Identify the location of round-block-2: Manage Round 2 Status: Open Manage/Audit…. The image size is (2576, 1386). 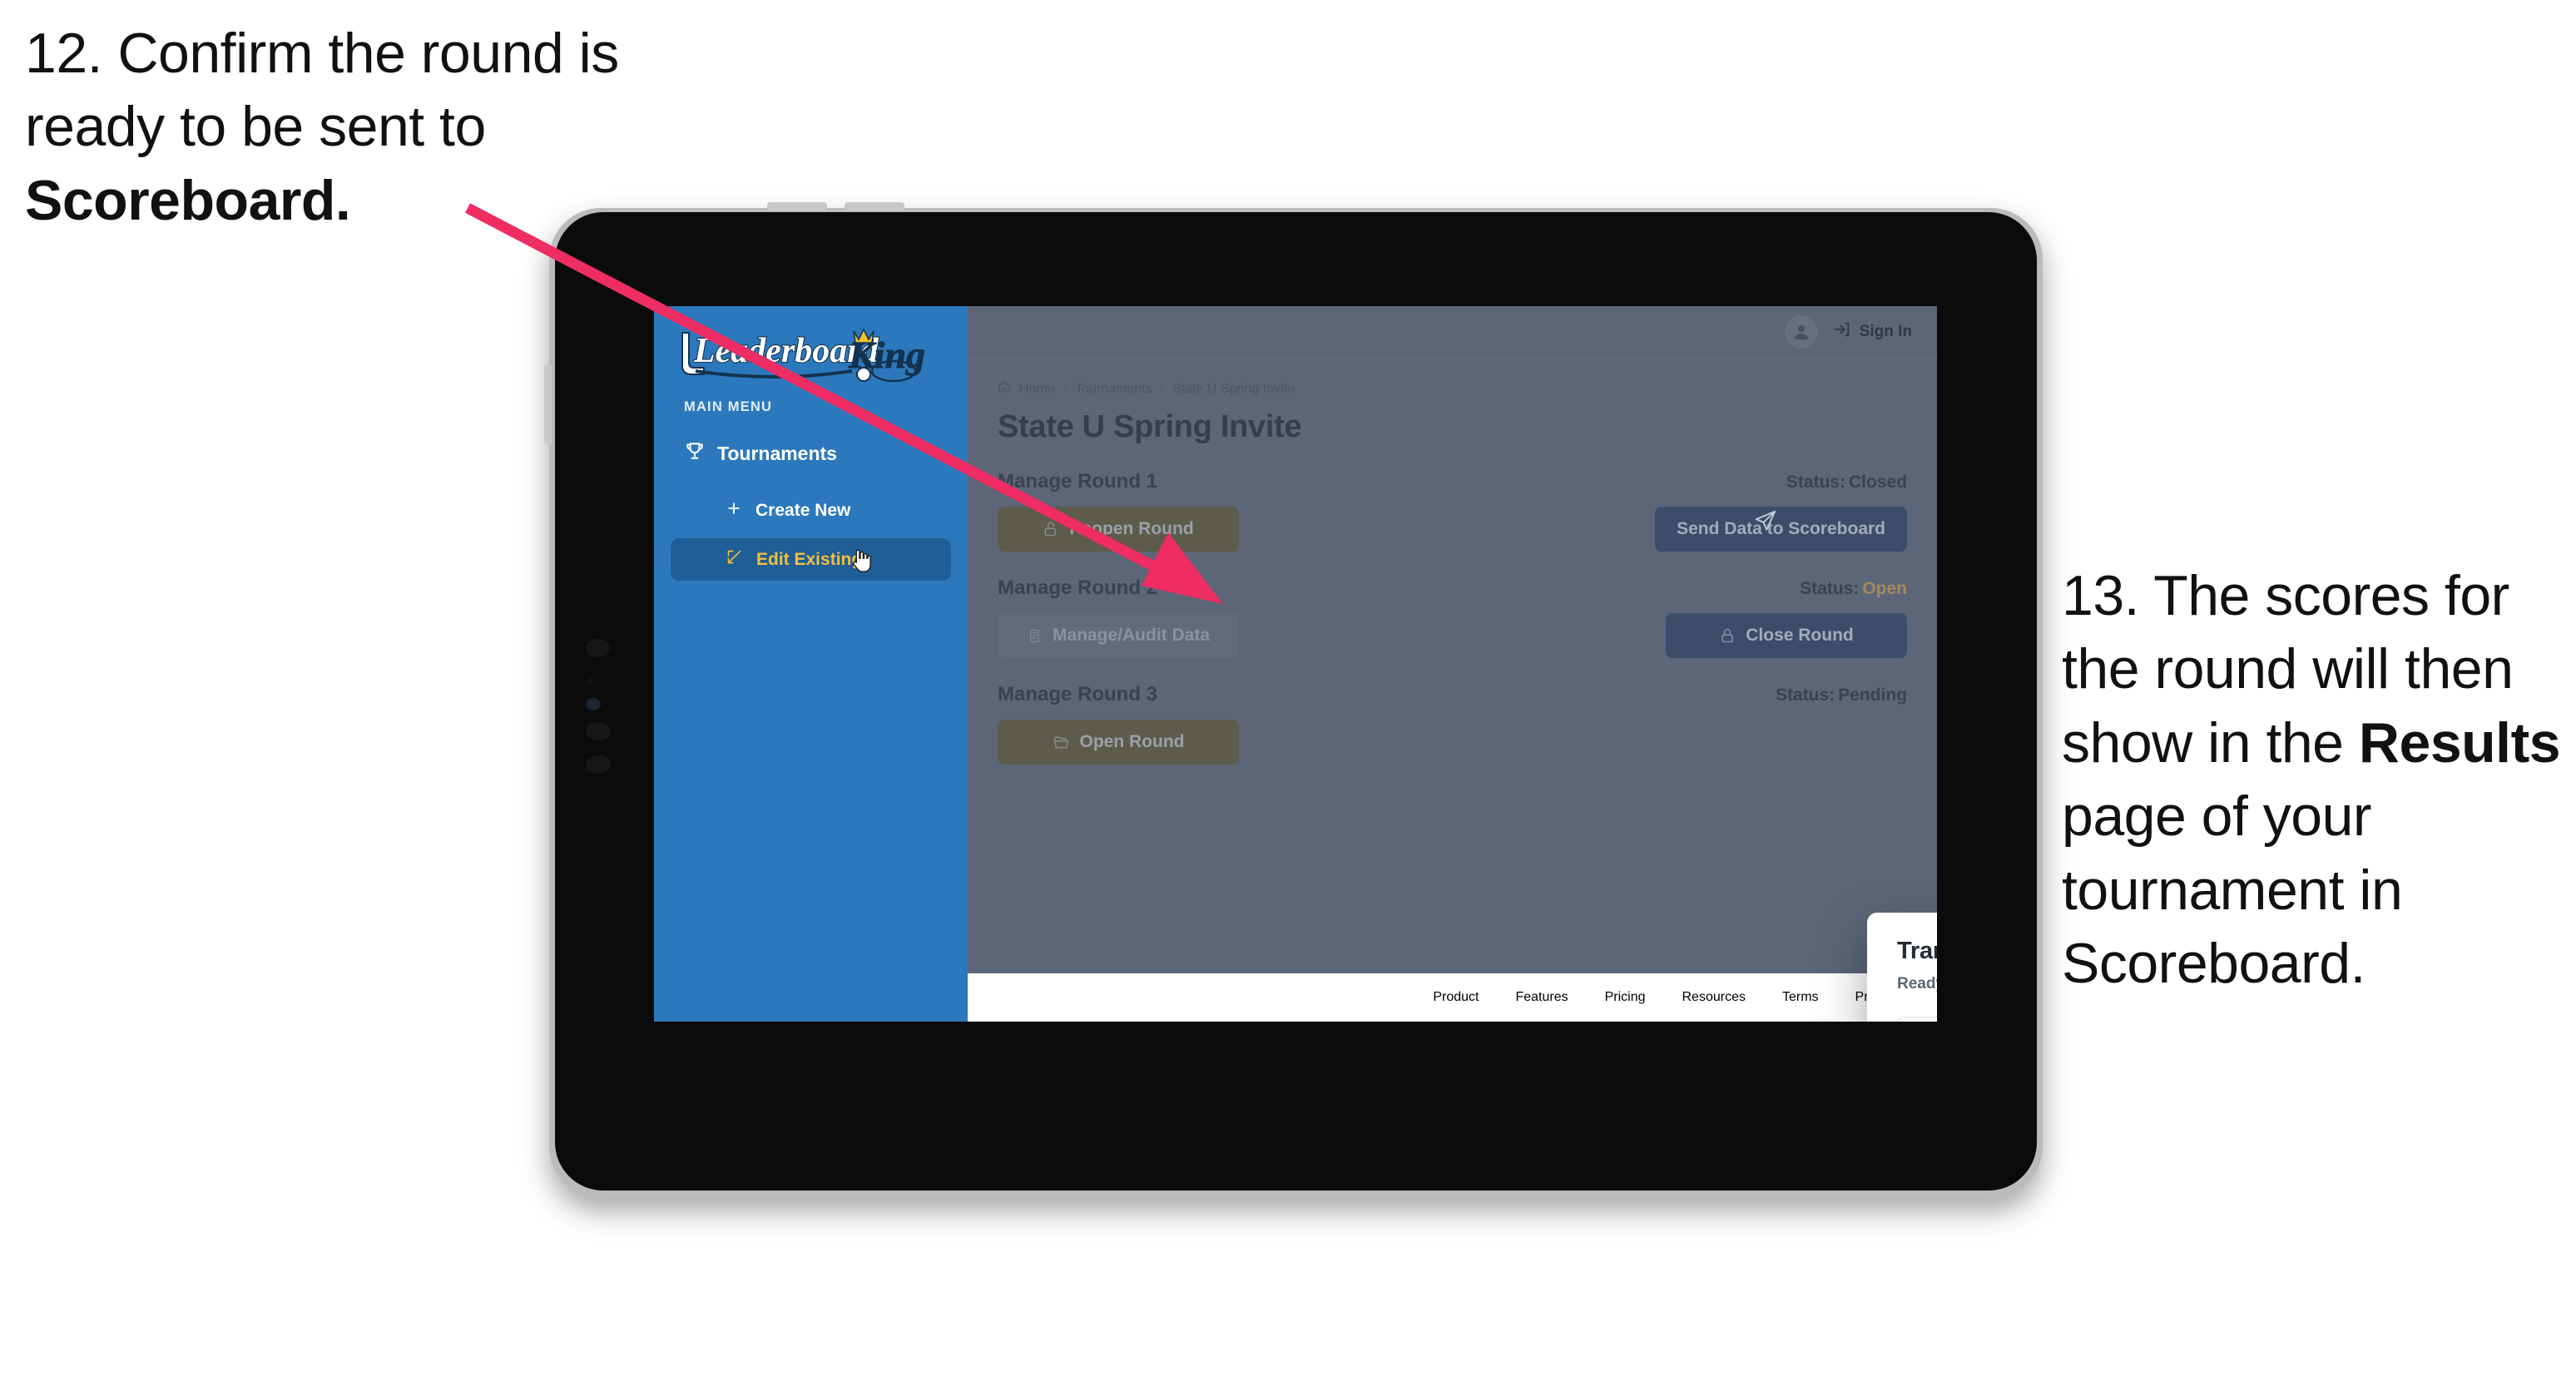
(1452, 617).